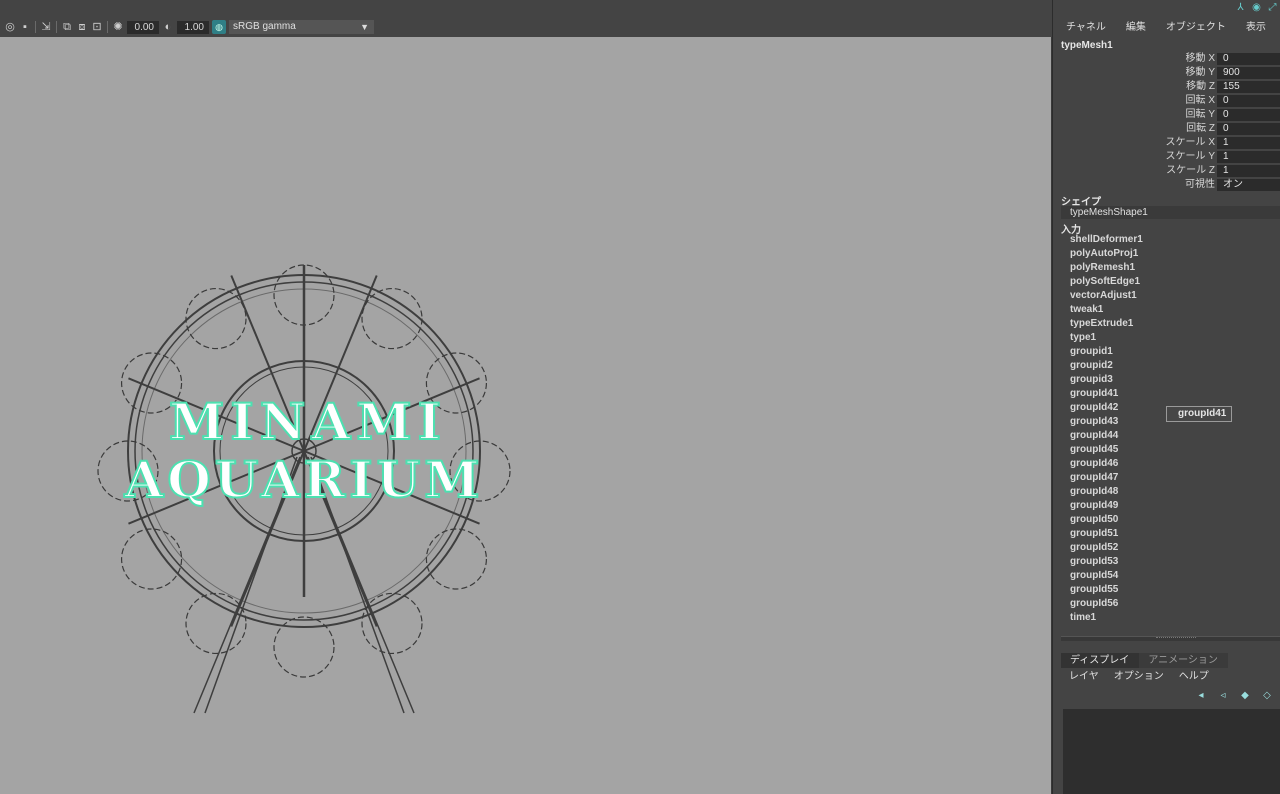 This screenshot has height=794, width=1280. I want to click on channel-box-menu: チャネル 編集 オブジェクト 表示, so click(1163, 28).